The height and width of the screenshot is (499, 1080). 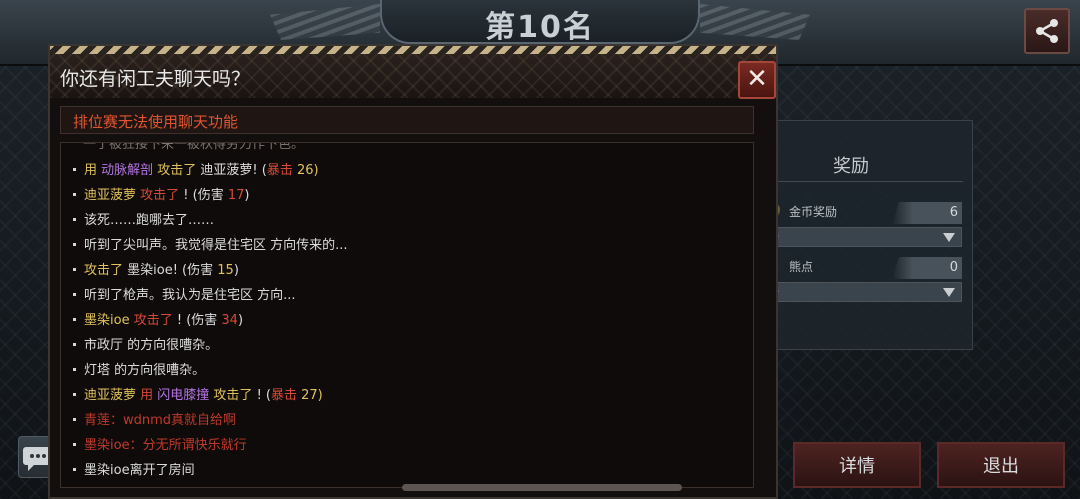 What do you see at coordinates (953, 267) in the screenshot?
I see `bear-points-value: 0` at bounding box center [953, 267].